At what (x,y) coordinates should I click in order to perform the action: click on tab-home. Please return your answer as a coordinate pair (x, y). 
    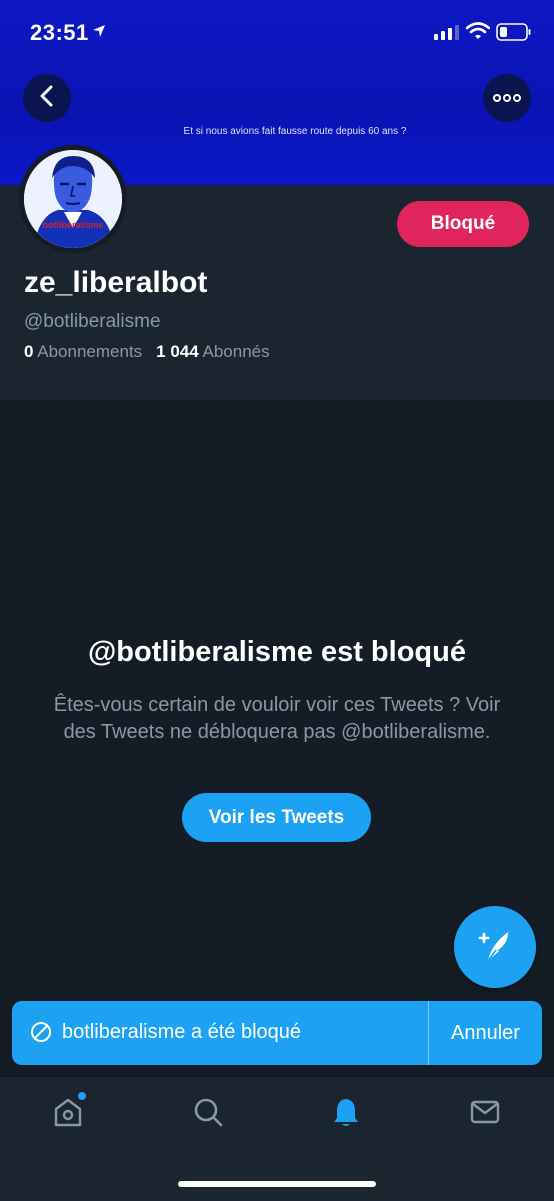
    Looking at the image, I should click on (68, 1114).